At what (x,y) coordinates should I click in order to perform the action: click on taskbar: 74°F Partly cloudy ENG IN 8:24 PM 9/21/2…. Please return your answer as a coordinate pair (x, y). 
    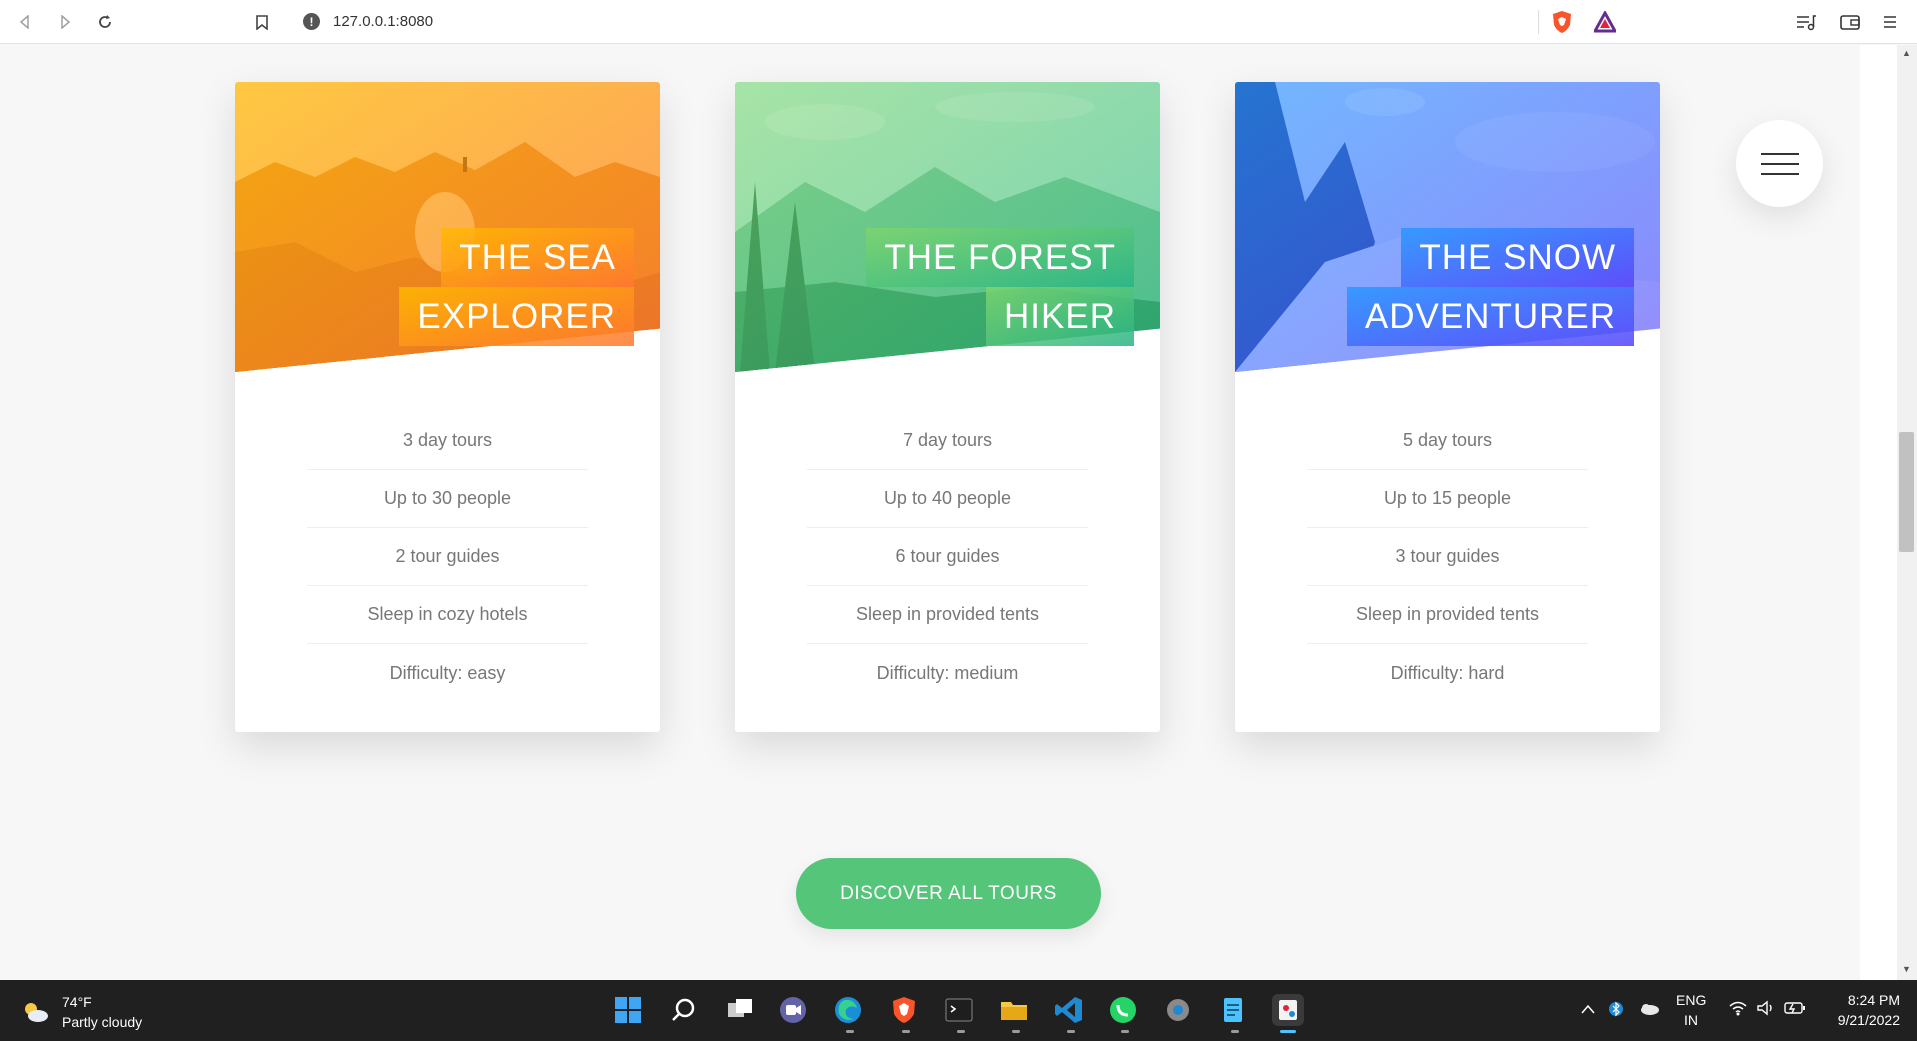
    Looking at the image, I should click on (958, 1010).